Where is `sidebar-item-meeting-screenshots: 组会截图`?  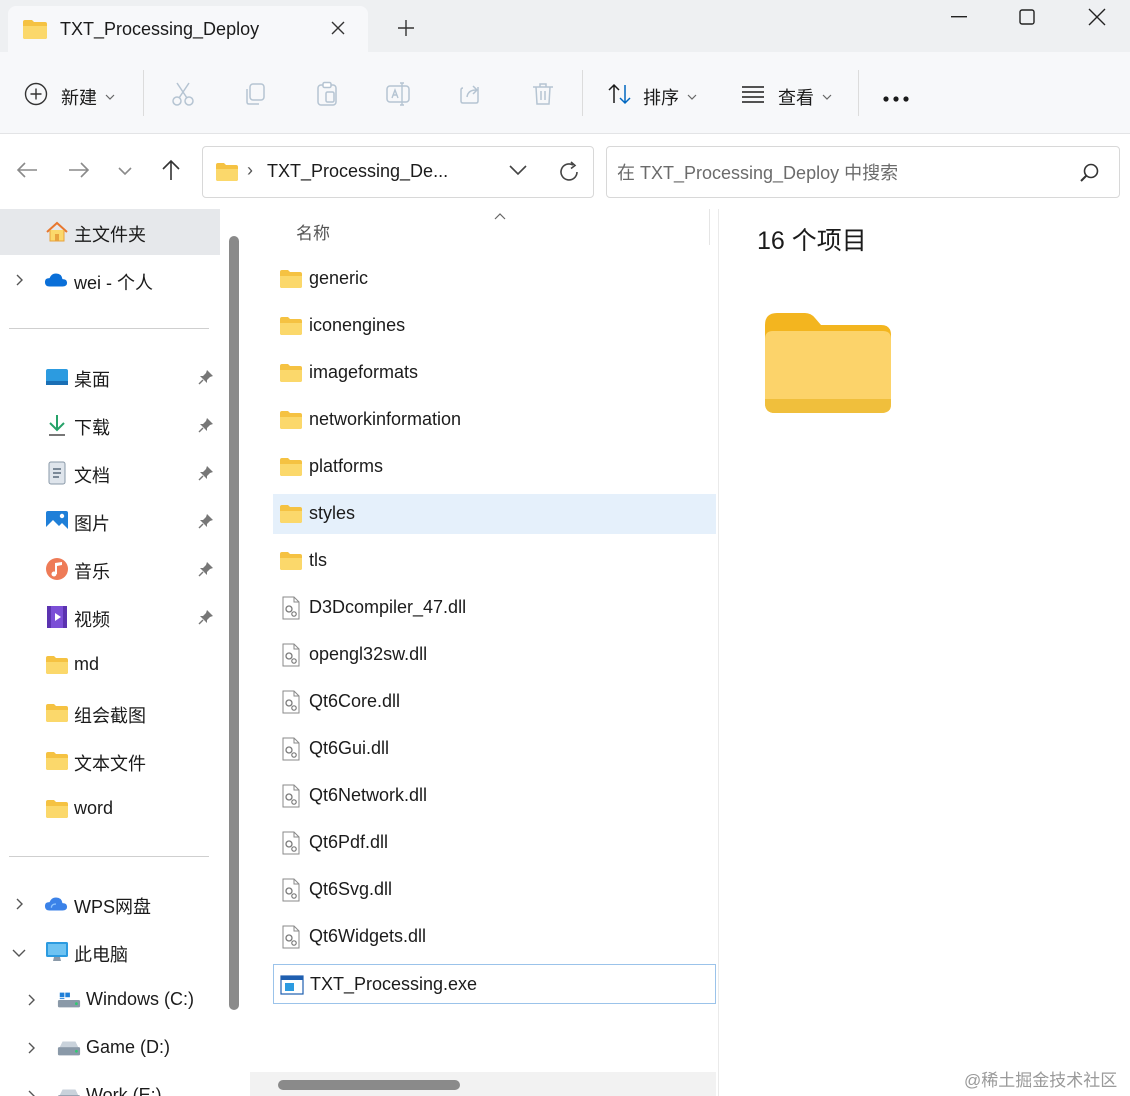 sidebar-item-meeting-screenshots: 组会截图 is located at coordinates (110, 713).